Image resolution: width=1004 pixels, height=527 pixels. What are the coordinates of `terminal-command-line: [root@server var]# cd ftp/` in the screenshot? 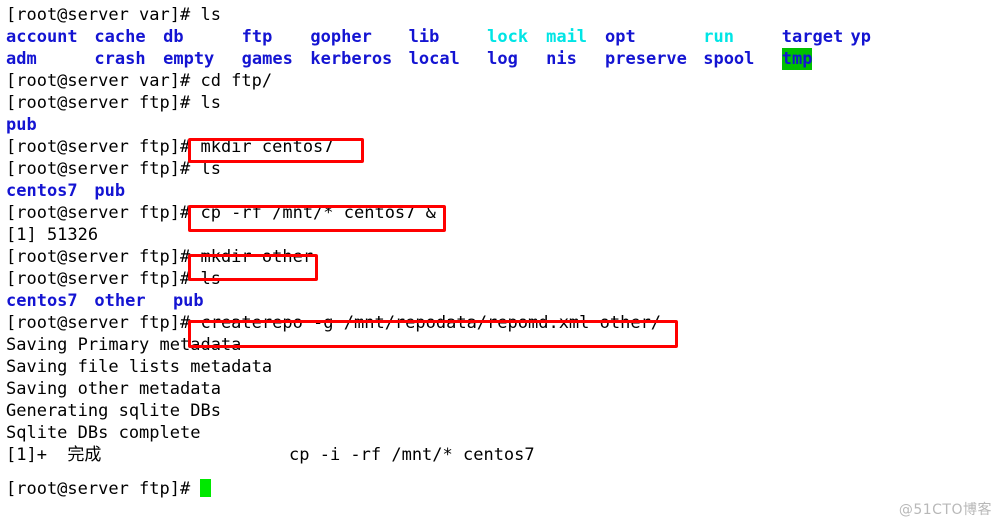 It's located at (139, 81).